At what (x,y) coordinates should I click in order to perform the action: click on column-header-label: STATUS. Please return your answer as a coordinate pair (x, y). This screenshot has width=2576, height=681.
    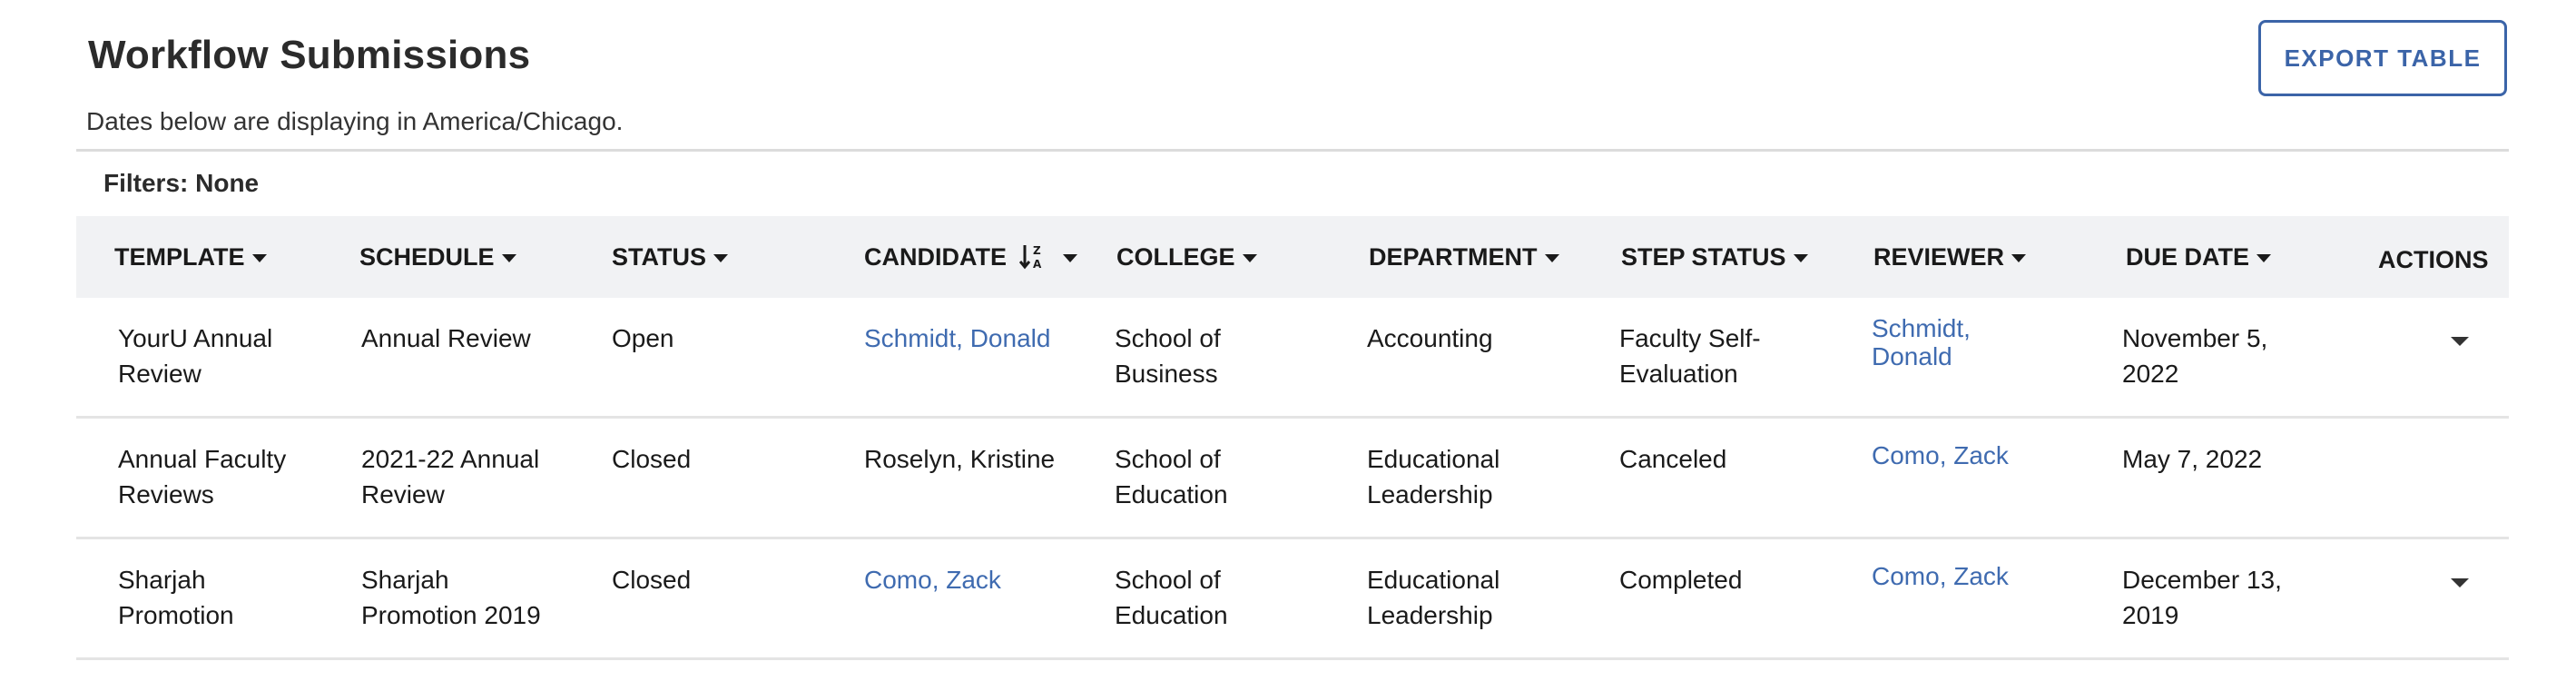
    Looking at the image, I should click on (659, 256).